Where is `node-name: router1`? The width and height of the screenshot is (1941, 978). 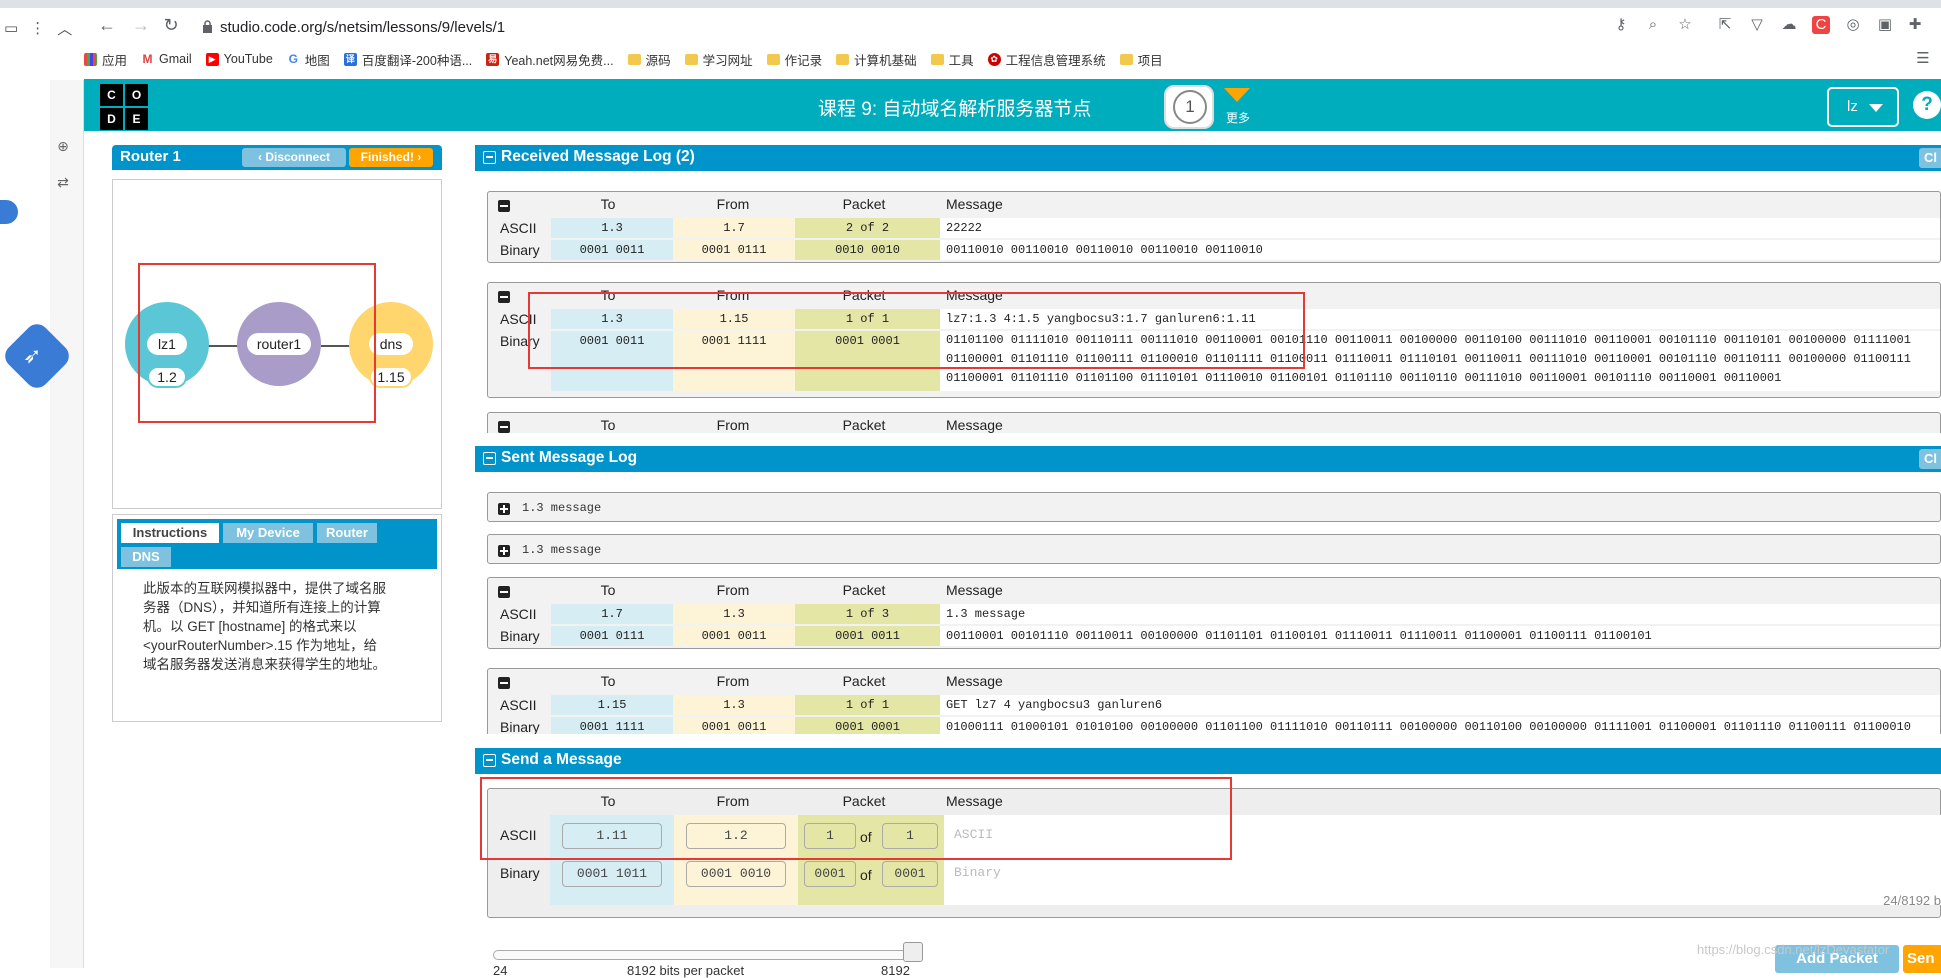 node-name: router1 is located at coordinates (279, 344).